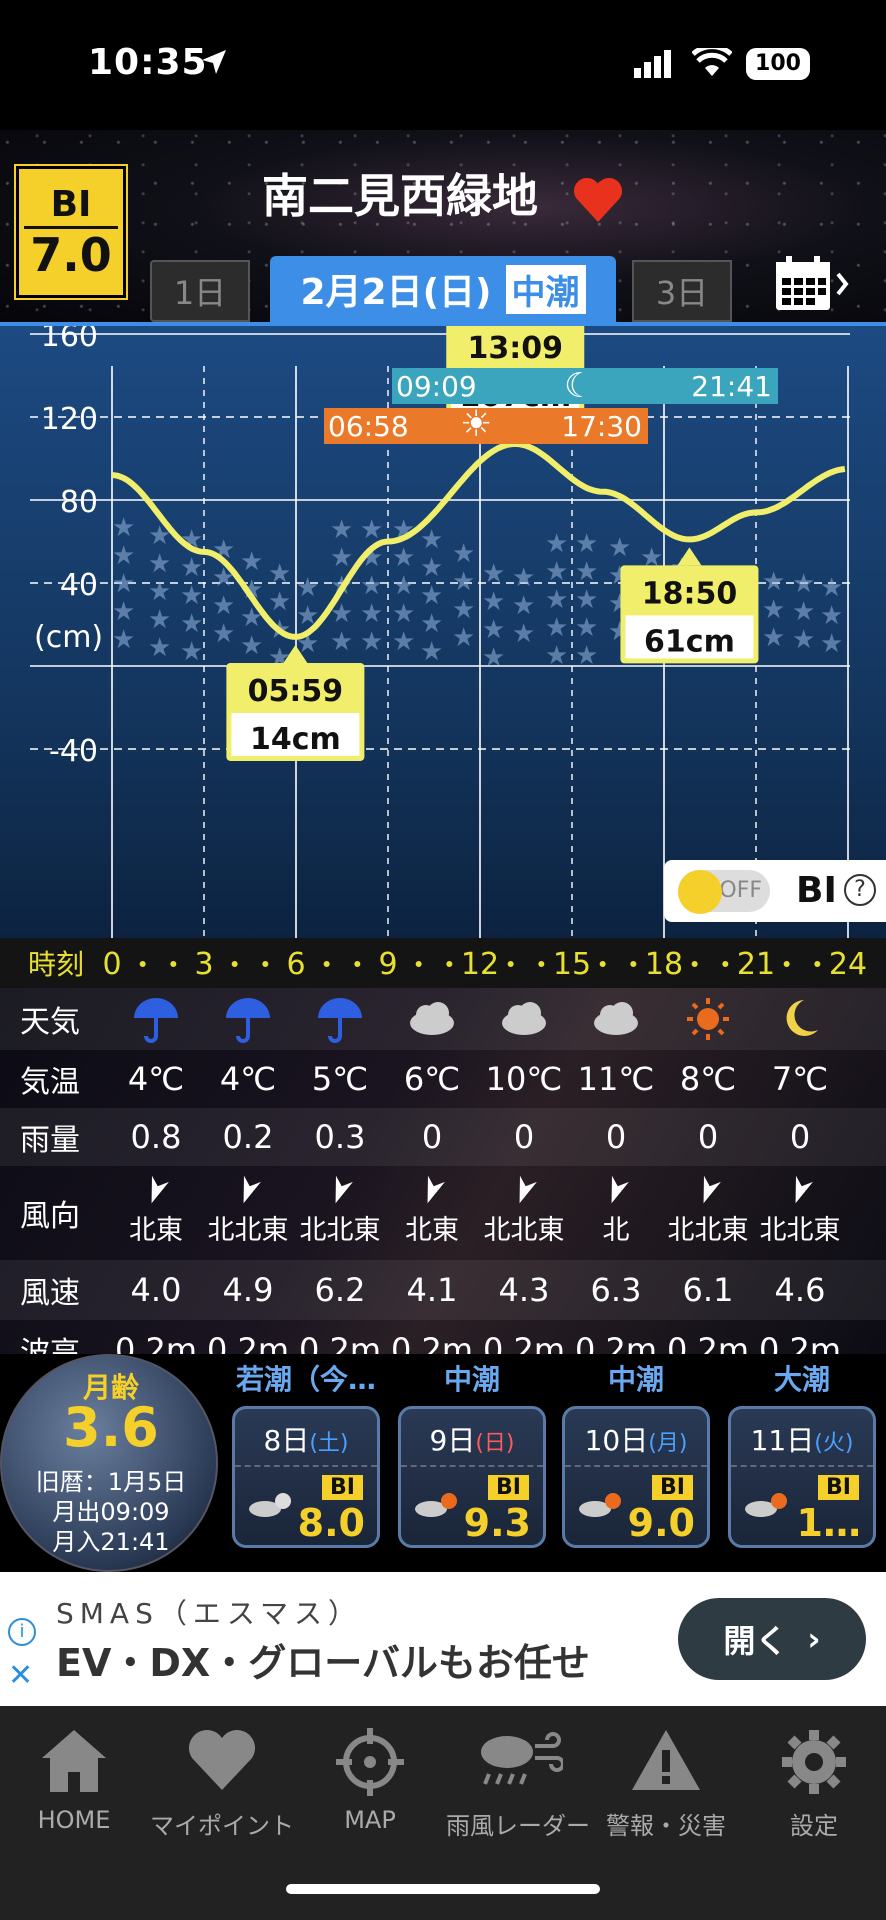 The width and height of the screenshot is (886, 1920). What do you see at coordinates (443, 1290) in the screenshot?
I see `wind-speed-row: 風速 4.0 4.9 6.2 4.1 4.3 6.3 6.1 4.6` at bounding box center [443, 1290].